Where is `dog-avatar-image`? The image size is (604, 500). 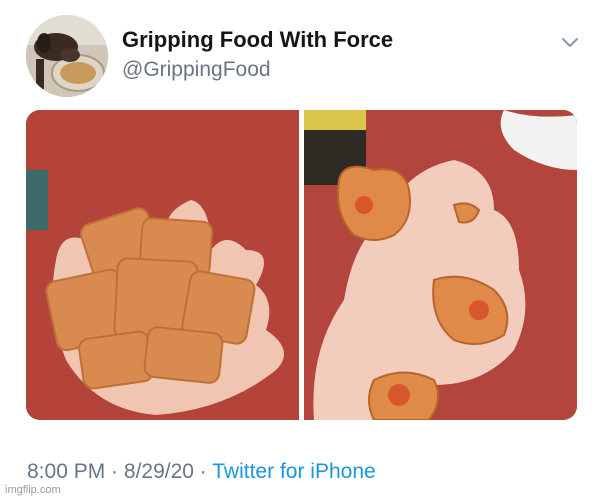
dog-avatar-image is located at coordinates (67, 56).